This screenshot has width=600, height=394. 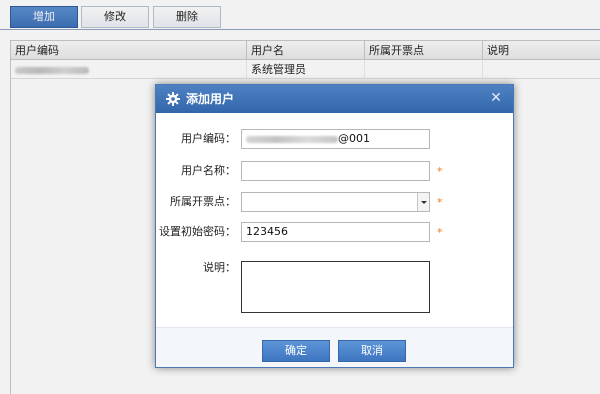 What do you see at coordinates (197, 231) in the screenshot?
I see `initial-password-label: 设置初始密码：` at bounding box center [197, 231].